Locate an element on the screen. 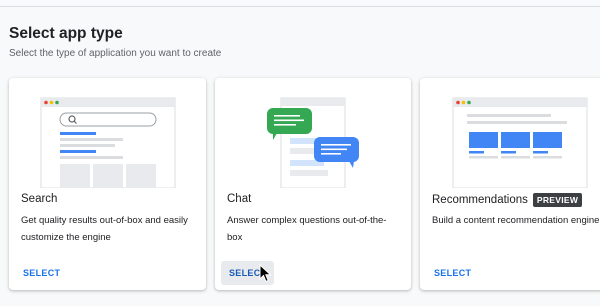  top-divider is located at coordinates (300, 6).